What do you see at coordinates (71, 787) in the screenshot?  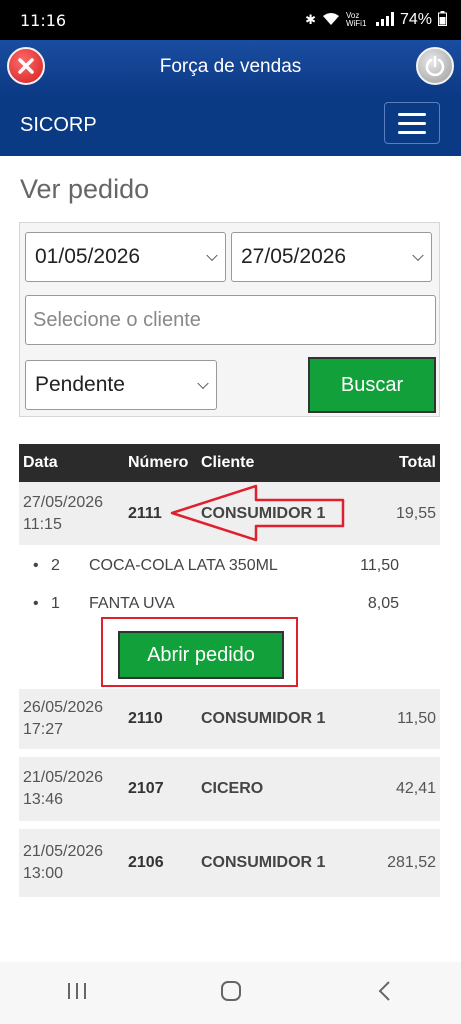 I see `row-date: 21/05/2026 13:46` at bounding box center [71, 787].